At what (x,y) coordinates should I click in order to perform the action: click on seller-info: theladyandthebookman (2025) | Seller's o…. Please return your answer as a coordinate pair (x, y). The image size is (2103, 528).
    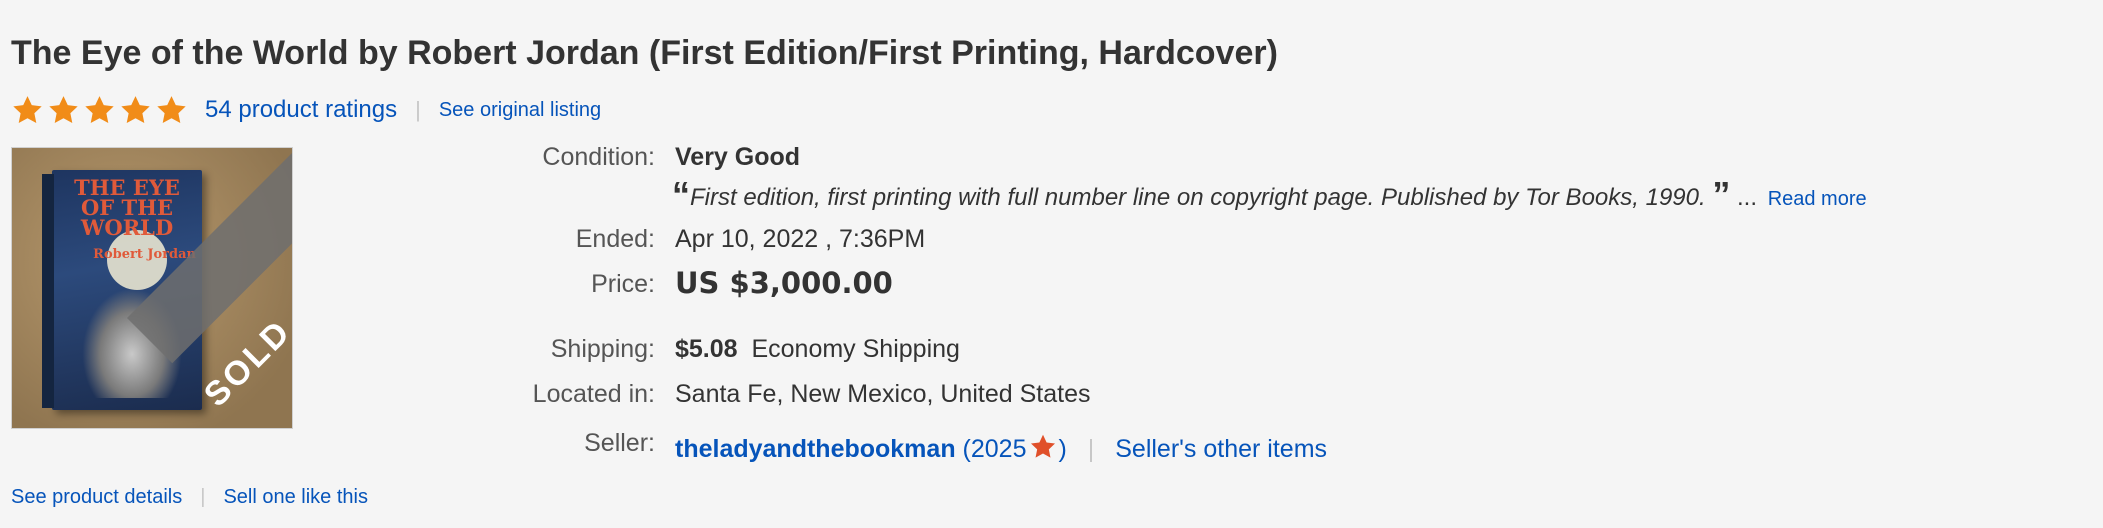
    Looking at the image, I should click on (1001, 448).